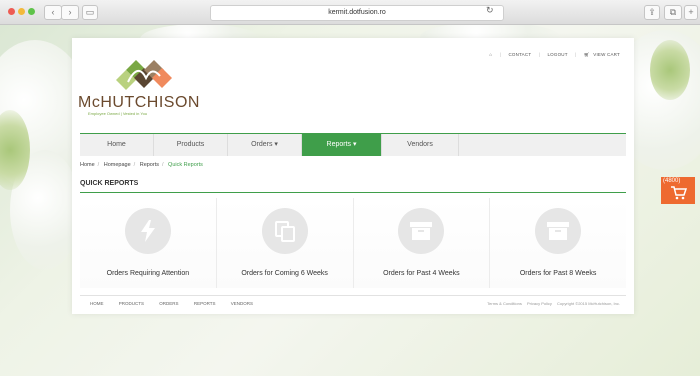 The width and height of the screenshot is (700, 376). I want to click on contact-link: CONTACT, so click(519, 54).